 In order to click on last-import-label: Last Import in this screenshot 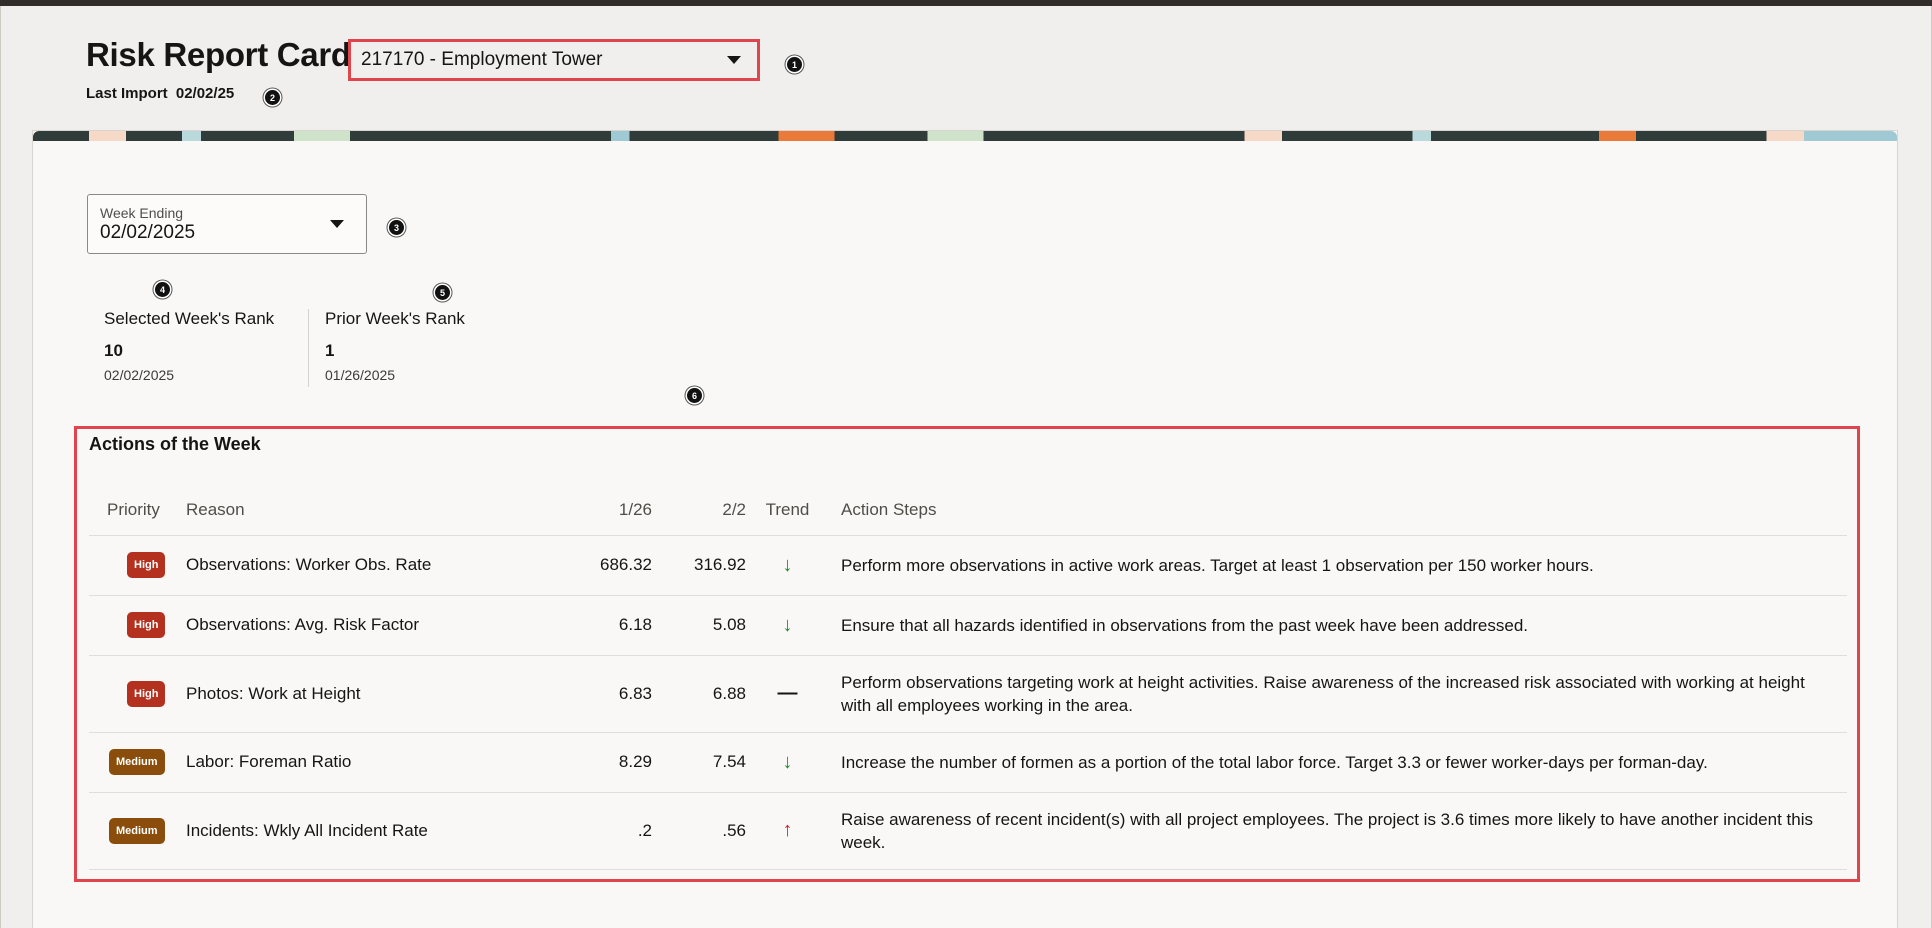, I will do `click(127, 93)`.